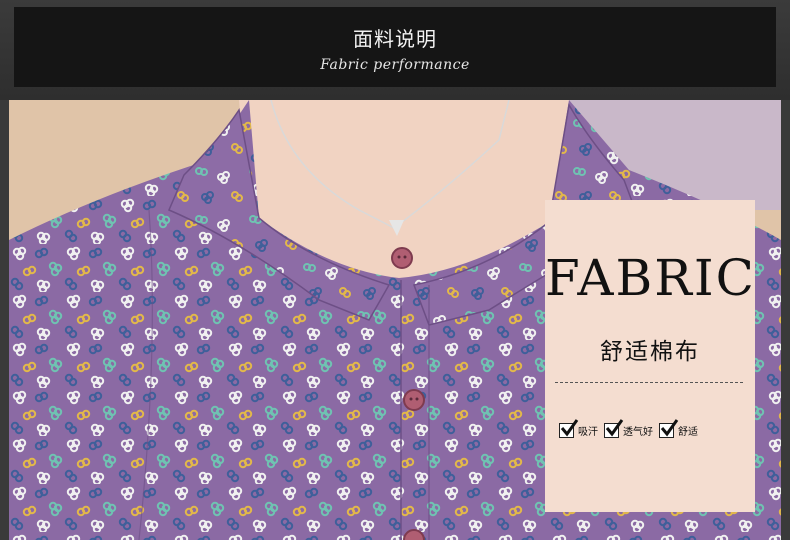  What do you see at coordinates (638, 432) in the screenshot?
I see `feature-label: 透气好` at bounding box center [638, 432].